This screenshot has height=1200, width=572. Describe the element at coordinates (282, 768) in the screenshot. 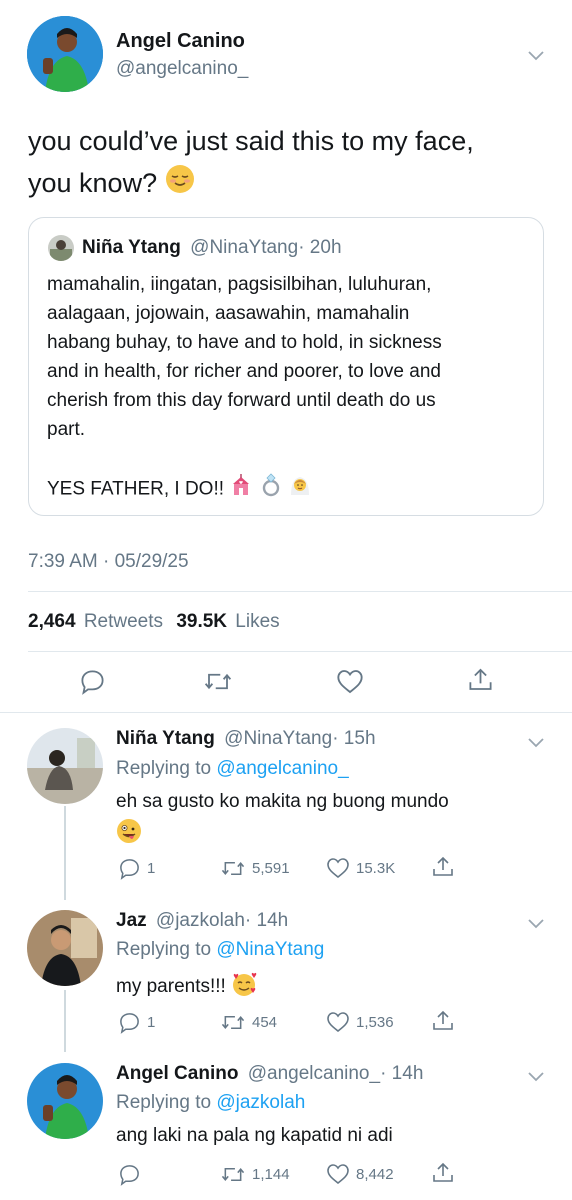

I see `replying-to-handle: @angelcanino_` at that location.